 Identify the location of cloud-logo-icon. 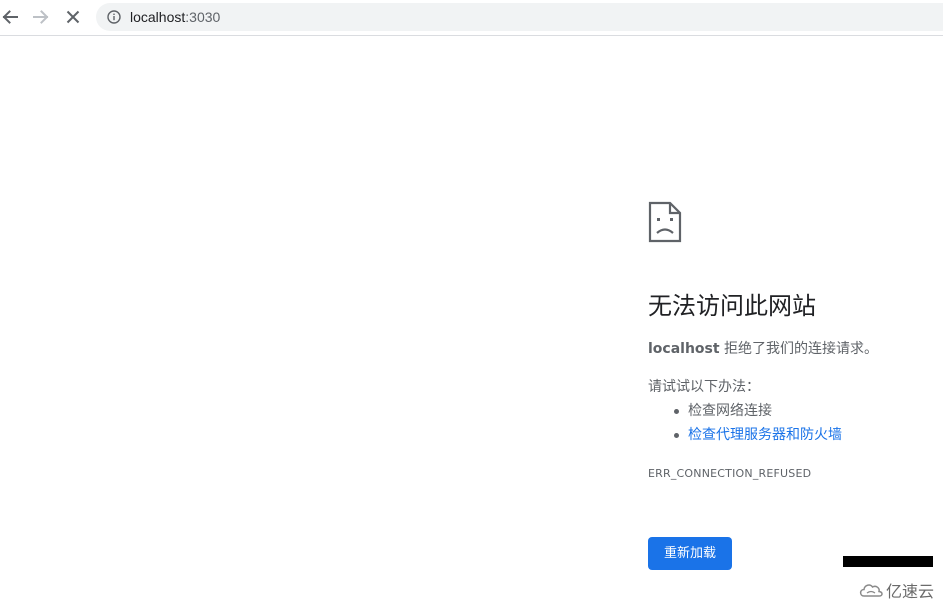
(871, 590).